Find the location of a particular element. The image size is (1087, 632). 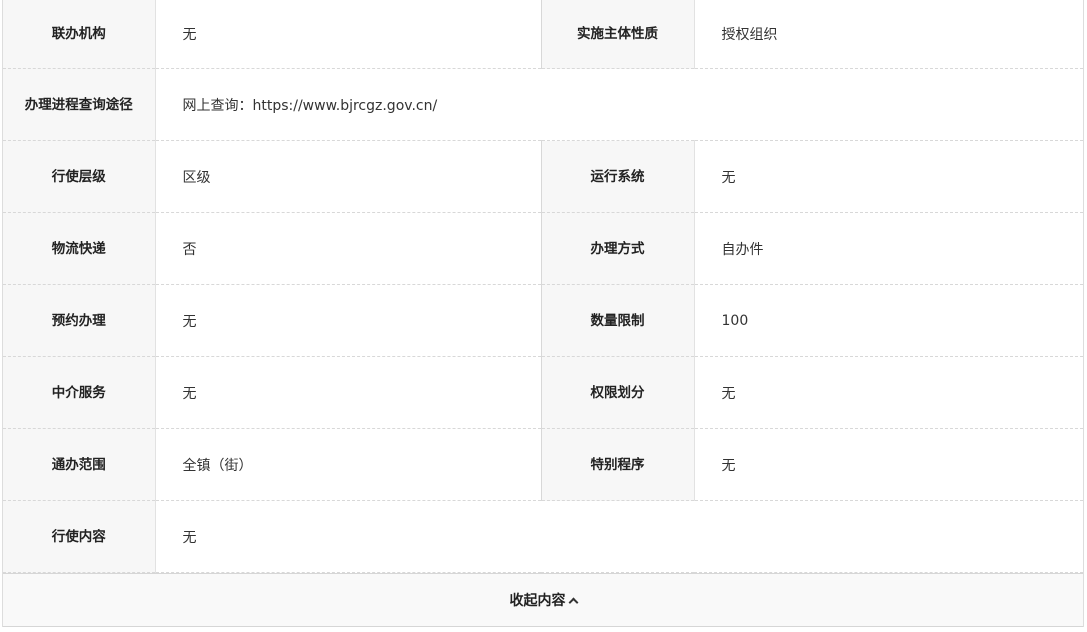

value-exercise-level: 区级 is located at coordinates (348, 176).